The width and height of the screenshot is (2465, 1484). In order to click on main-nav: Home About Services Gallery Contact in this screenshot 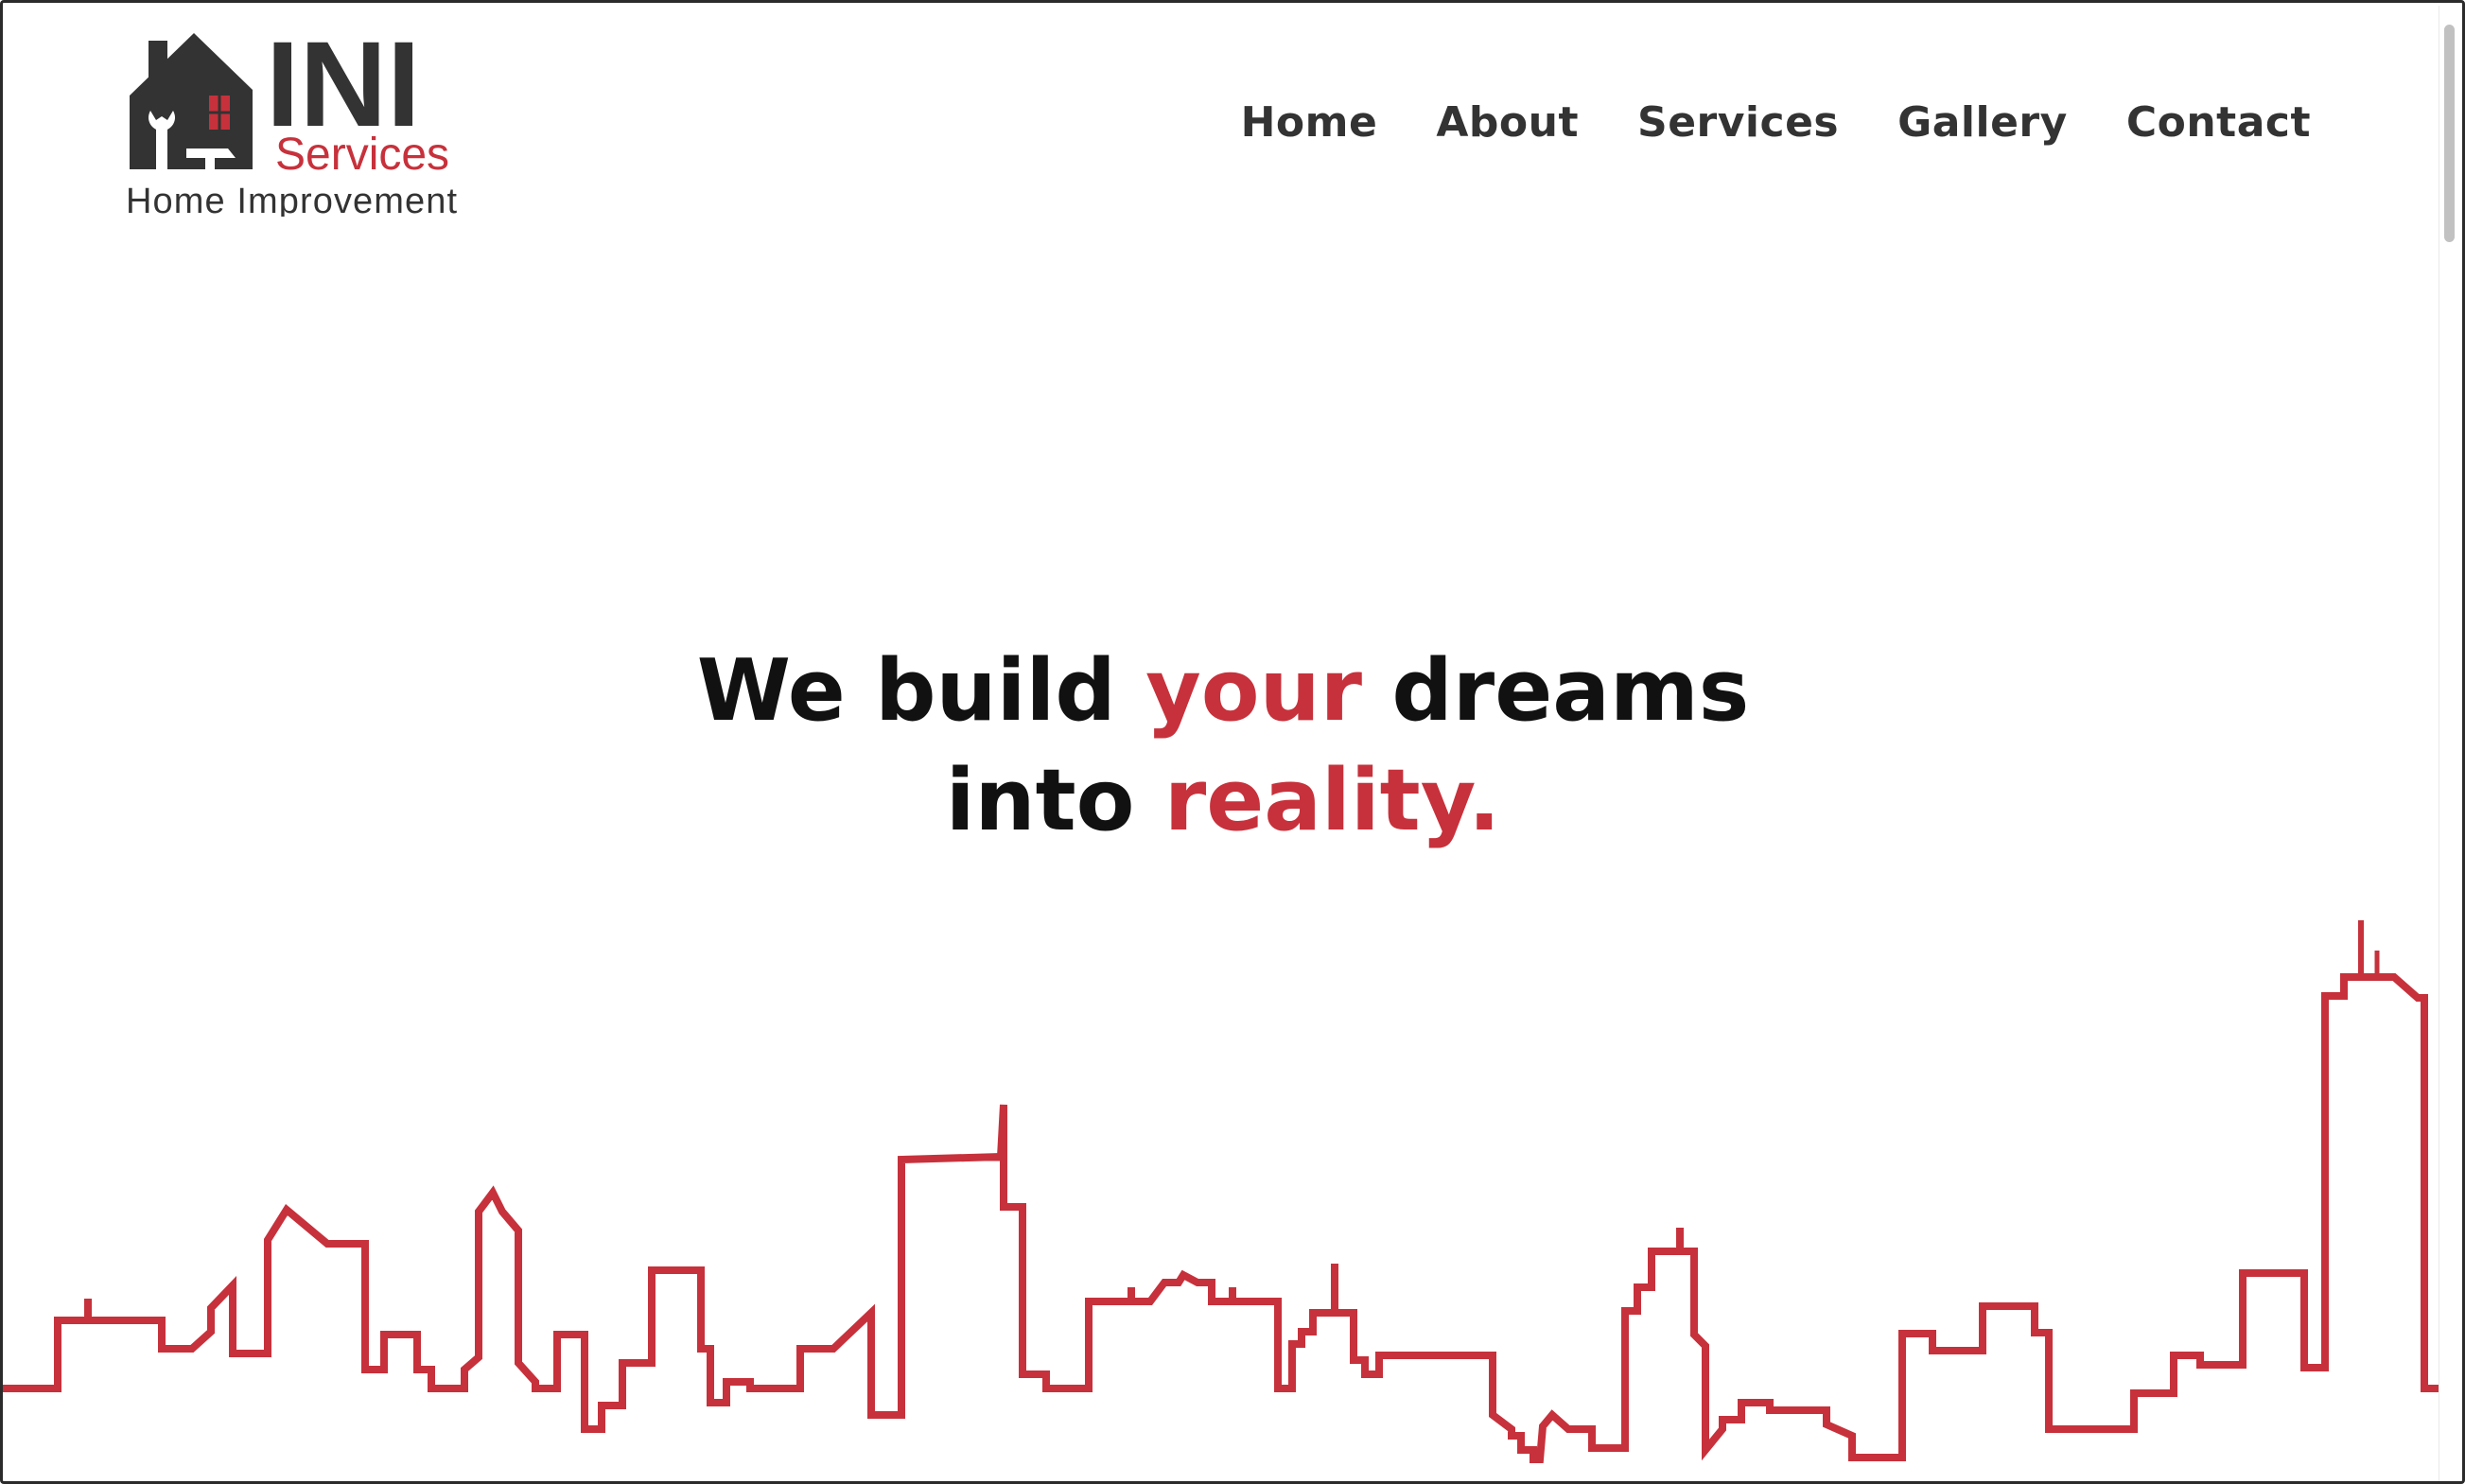, I will do `click(1776, 123)`.